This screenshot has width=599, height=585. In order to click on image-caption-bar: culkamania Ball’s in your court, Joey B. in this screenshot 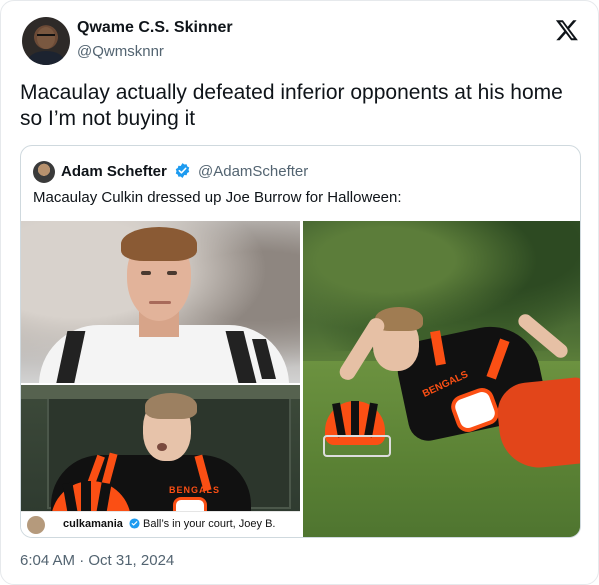, I will do `click(160, 524)`.